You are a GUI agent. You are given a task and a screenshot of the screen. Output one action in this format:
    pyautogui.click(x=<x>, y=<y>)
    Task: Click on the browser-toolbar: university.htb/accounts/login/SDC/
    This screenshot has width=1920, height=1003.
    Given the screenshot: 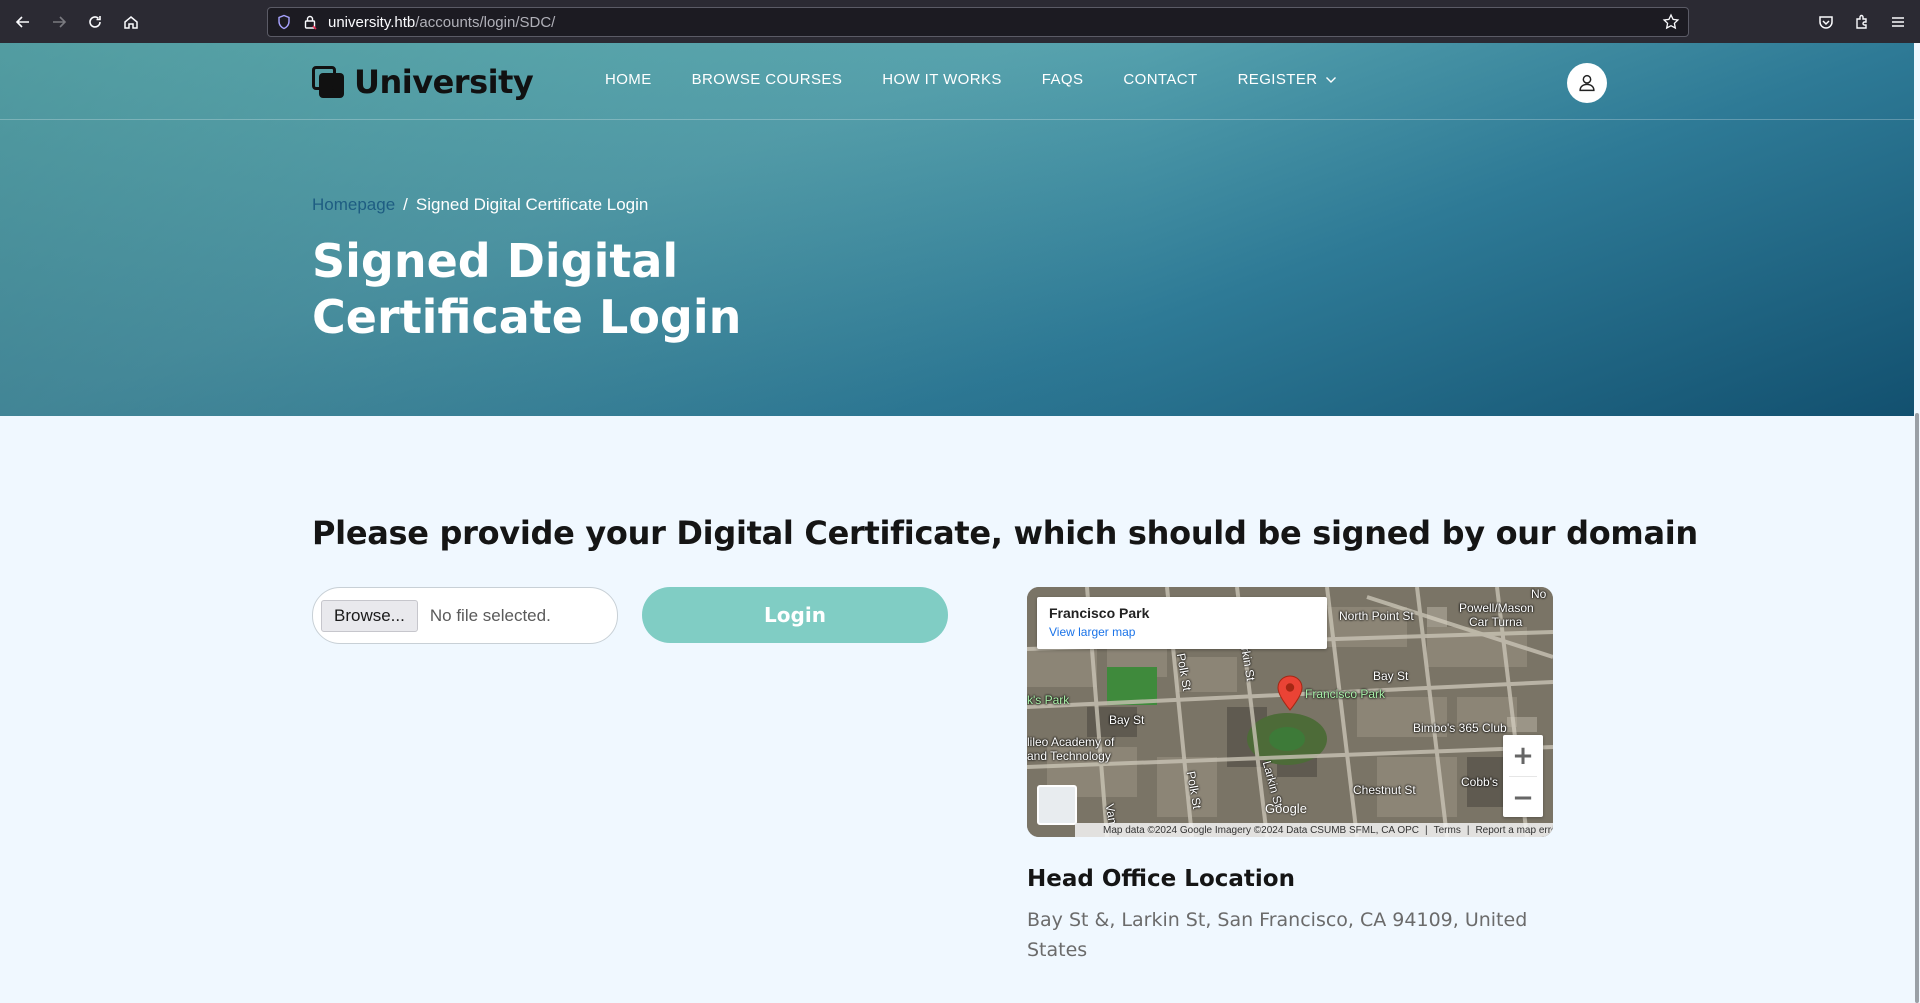 What is the action you would take?
    pyautogui.click(x=960, y=21)
    